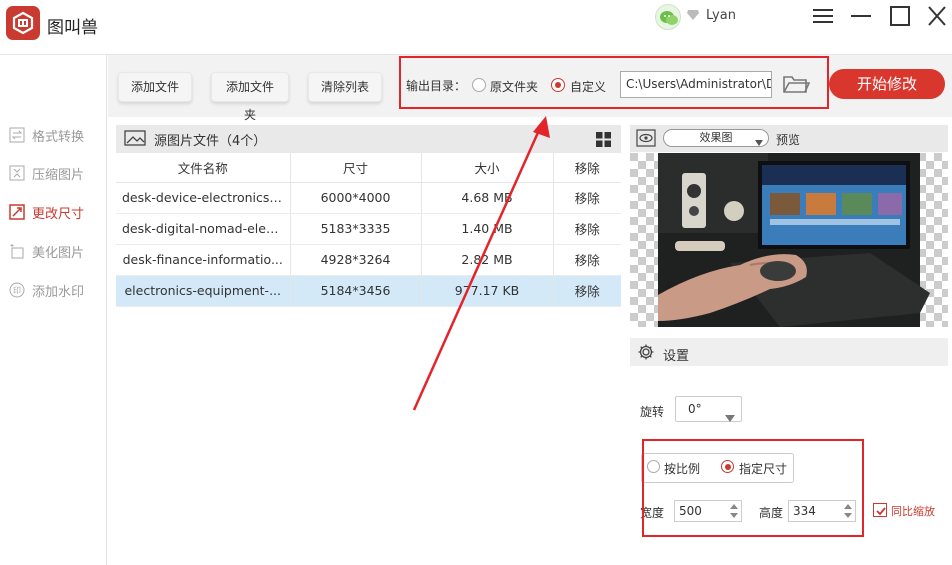 The image size is (952, 565). I want to click on sidebar-item-watermark: 印 添加水印, so click(56, 290).